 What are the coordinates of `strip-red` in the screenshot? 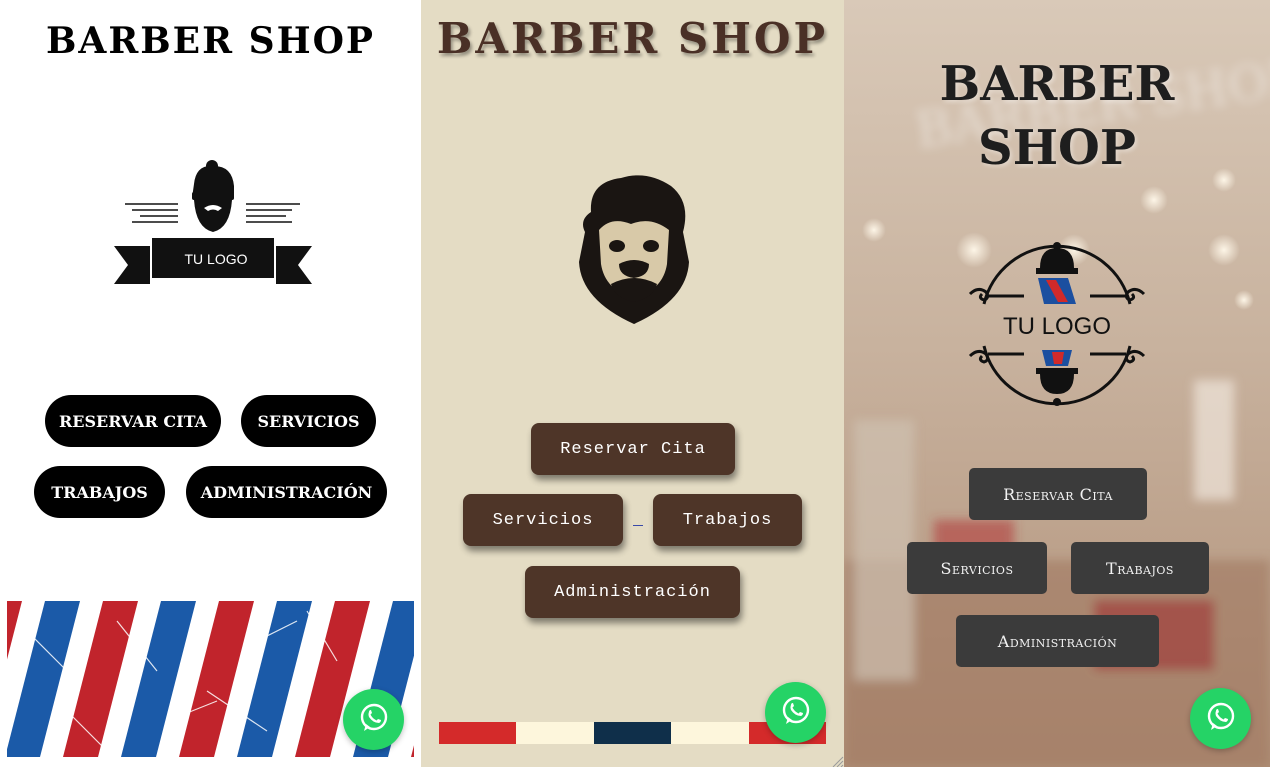 It's located at (478, 733).